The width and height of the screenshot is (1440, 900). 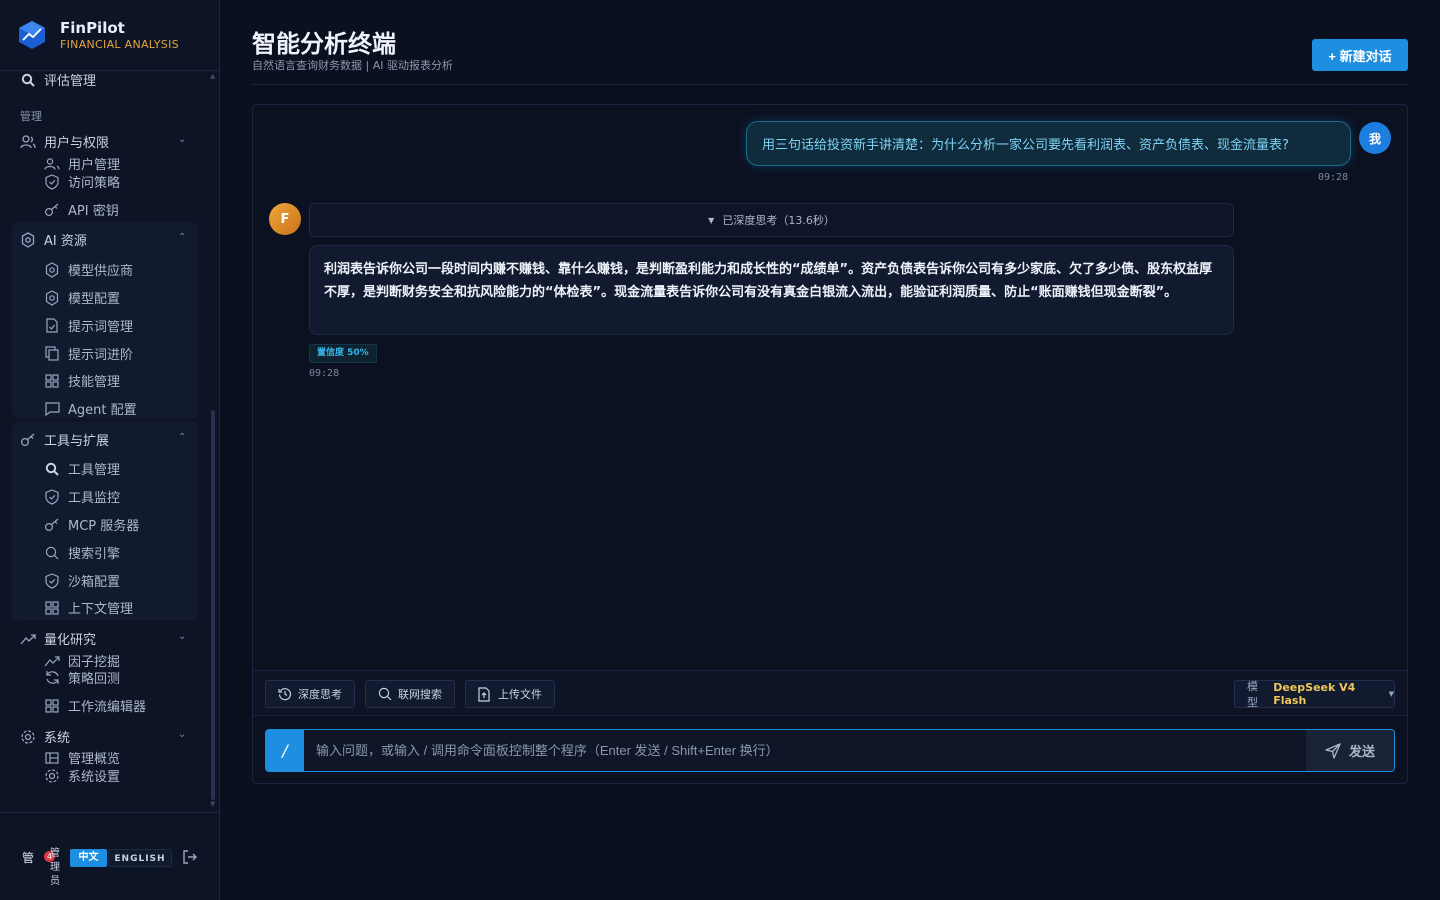 I want to click on sidebar-item-api-keys: API 密钥, so click(x=81, y=209).